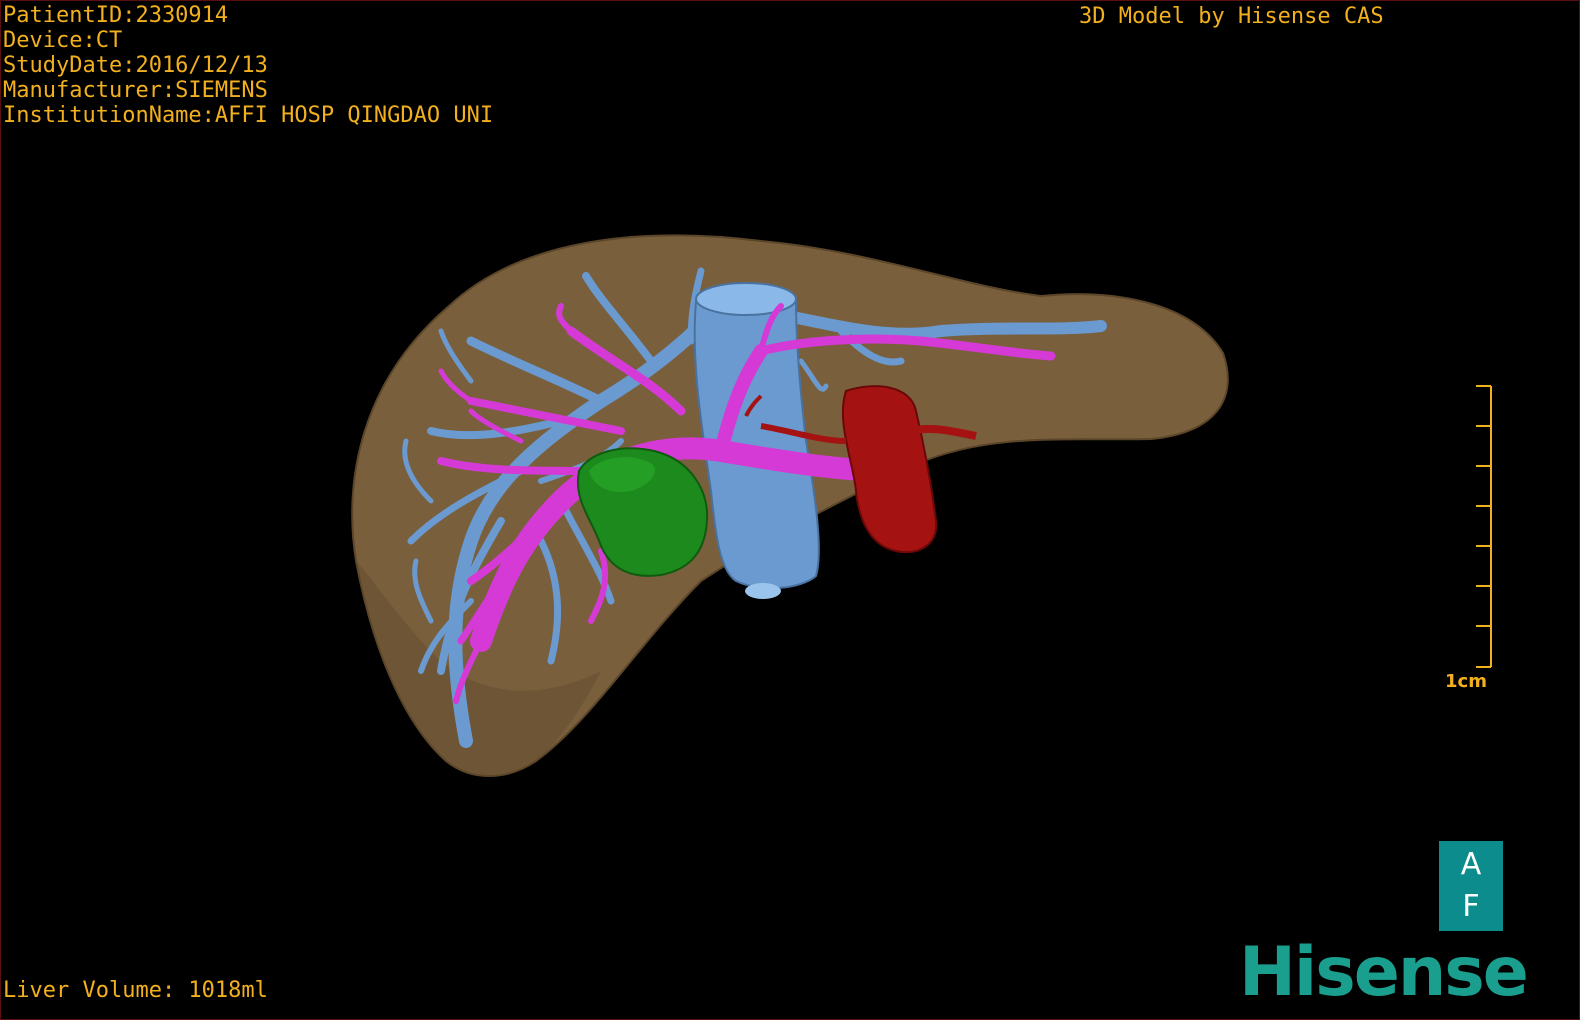 The image size is (1580, 1020). I want to click on hisense-logo: Hisense, so click(1384, 972).